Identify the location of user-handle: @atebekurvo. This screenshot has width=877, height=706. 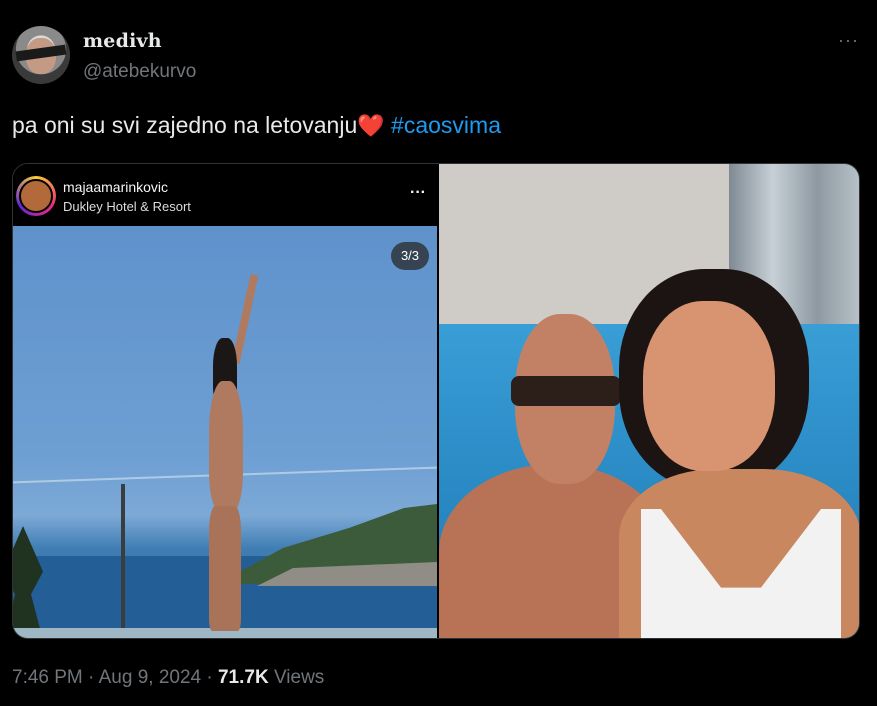
(139, 72).